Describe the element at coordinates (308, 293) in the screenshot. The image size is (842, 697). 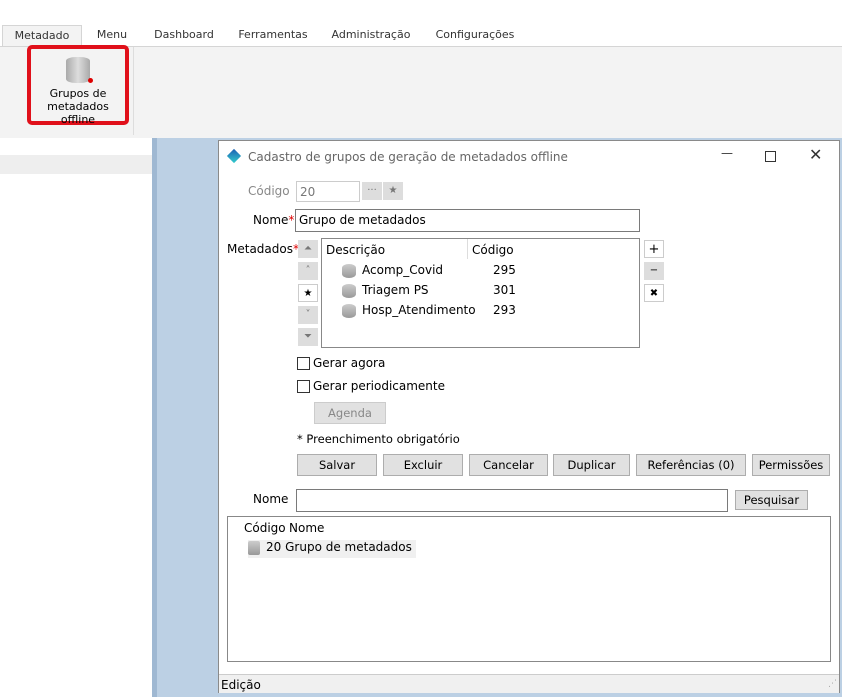
I see `star-button: ★` at that location.